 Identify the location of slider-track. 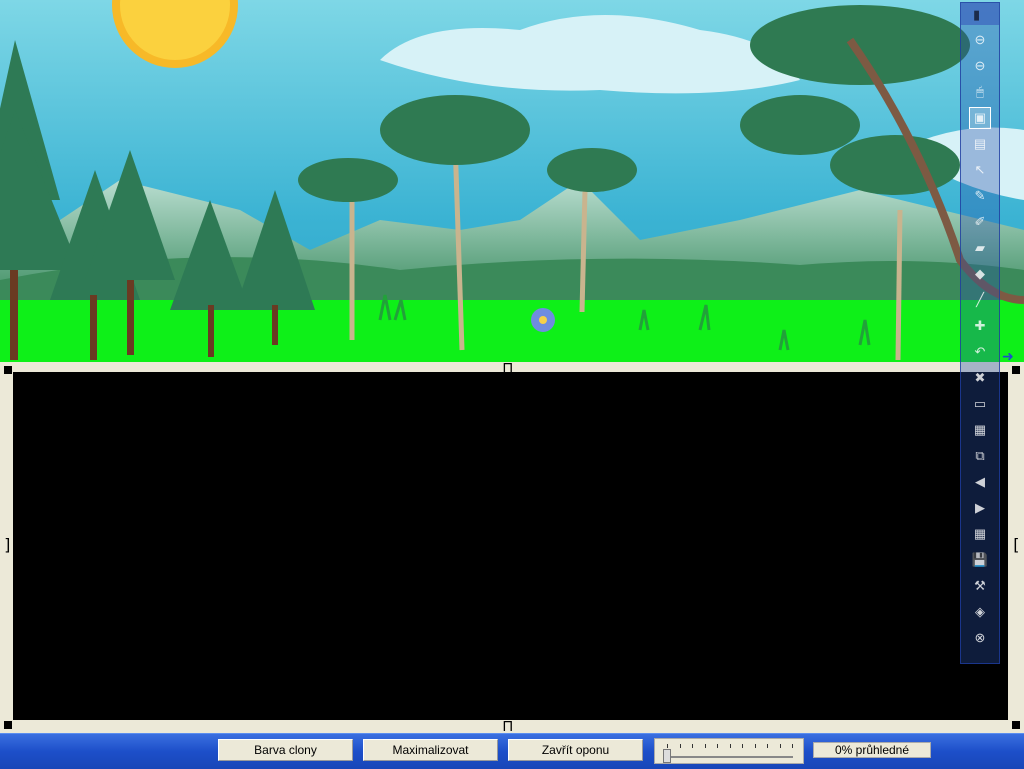
(729, 757).